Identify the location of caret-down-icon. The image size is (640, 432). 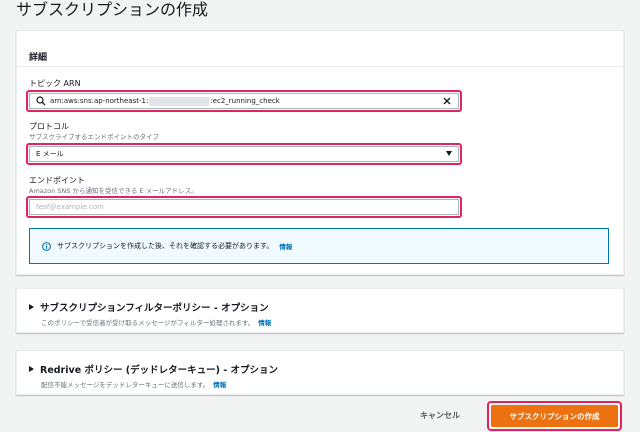
(449, 153).